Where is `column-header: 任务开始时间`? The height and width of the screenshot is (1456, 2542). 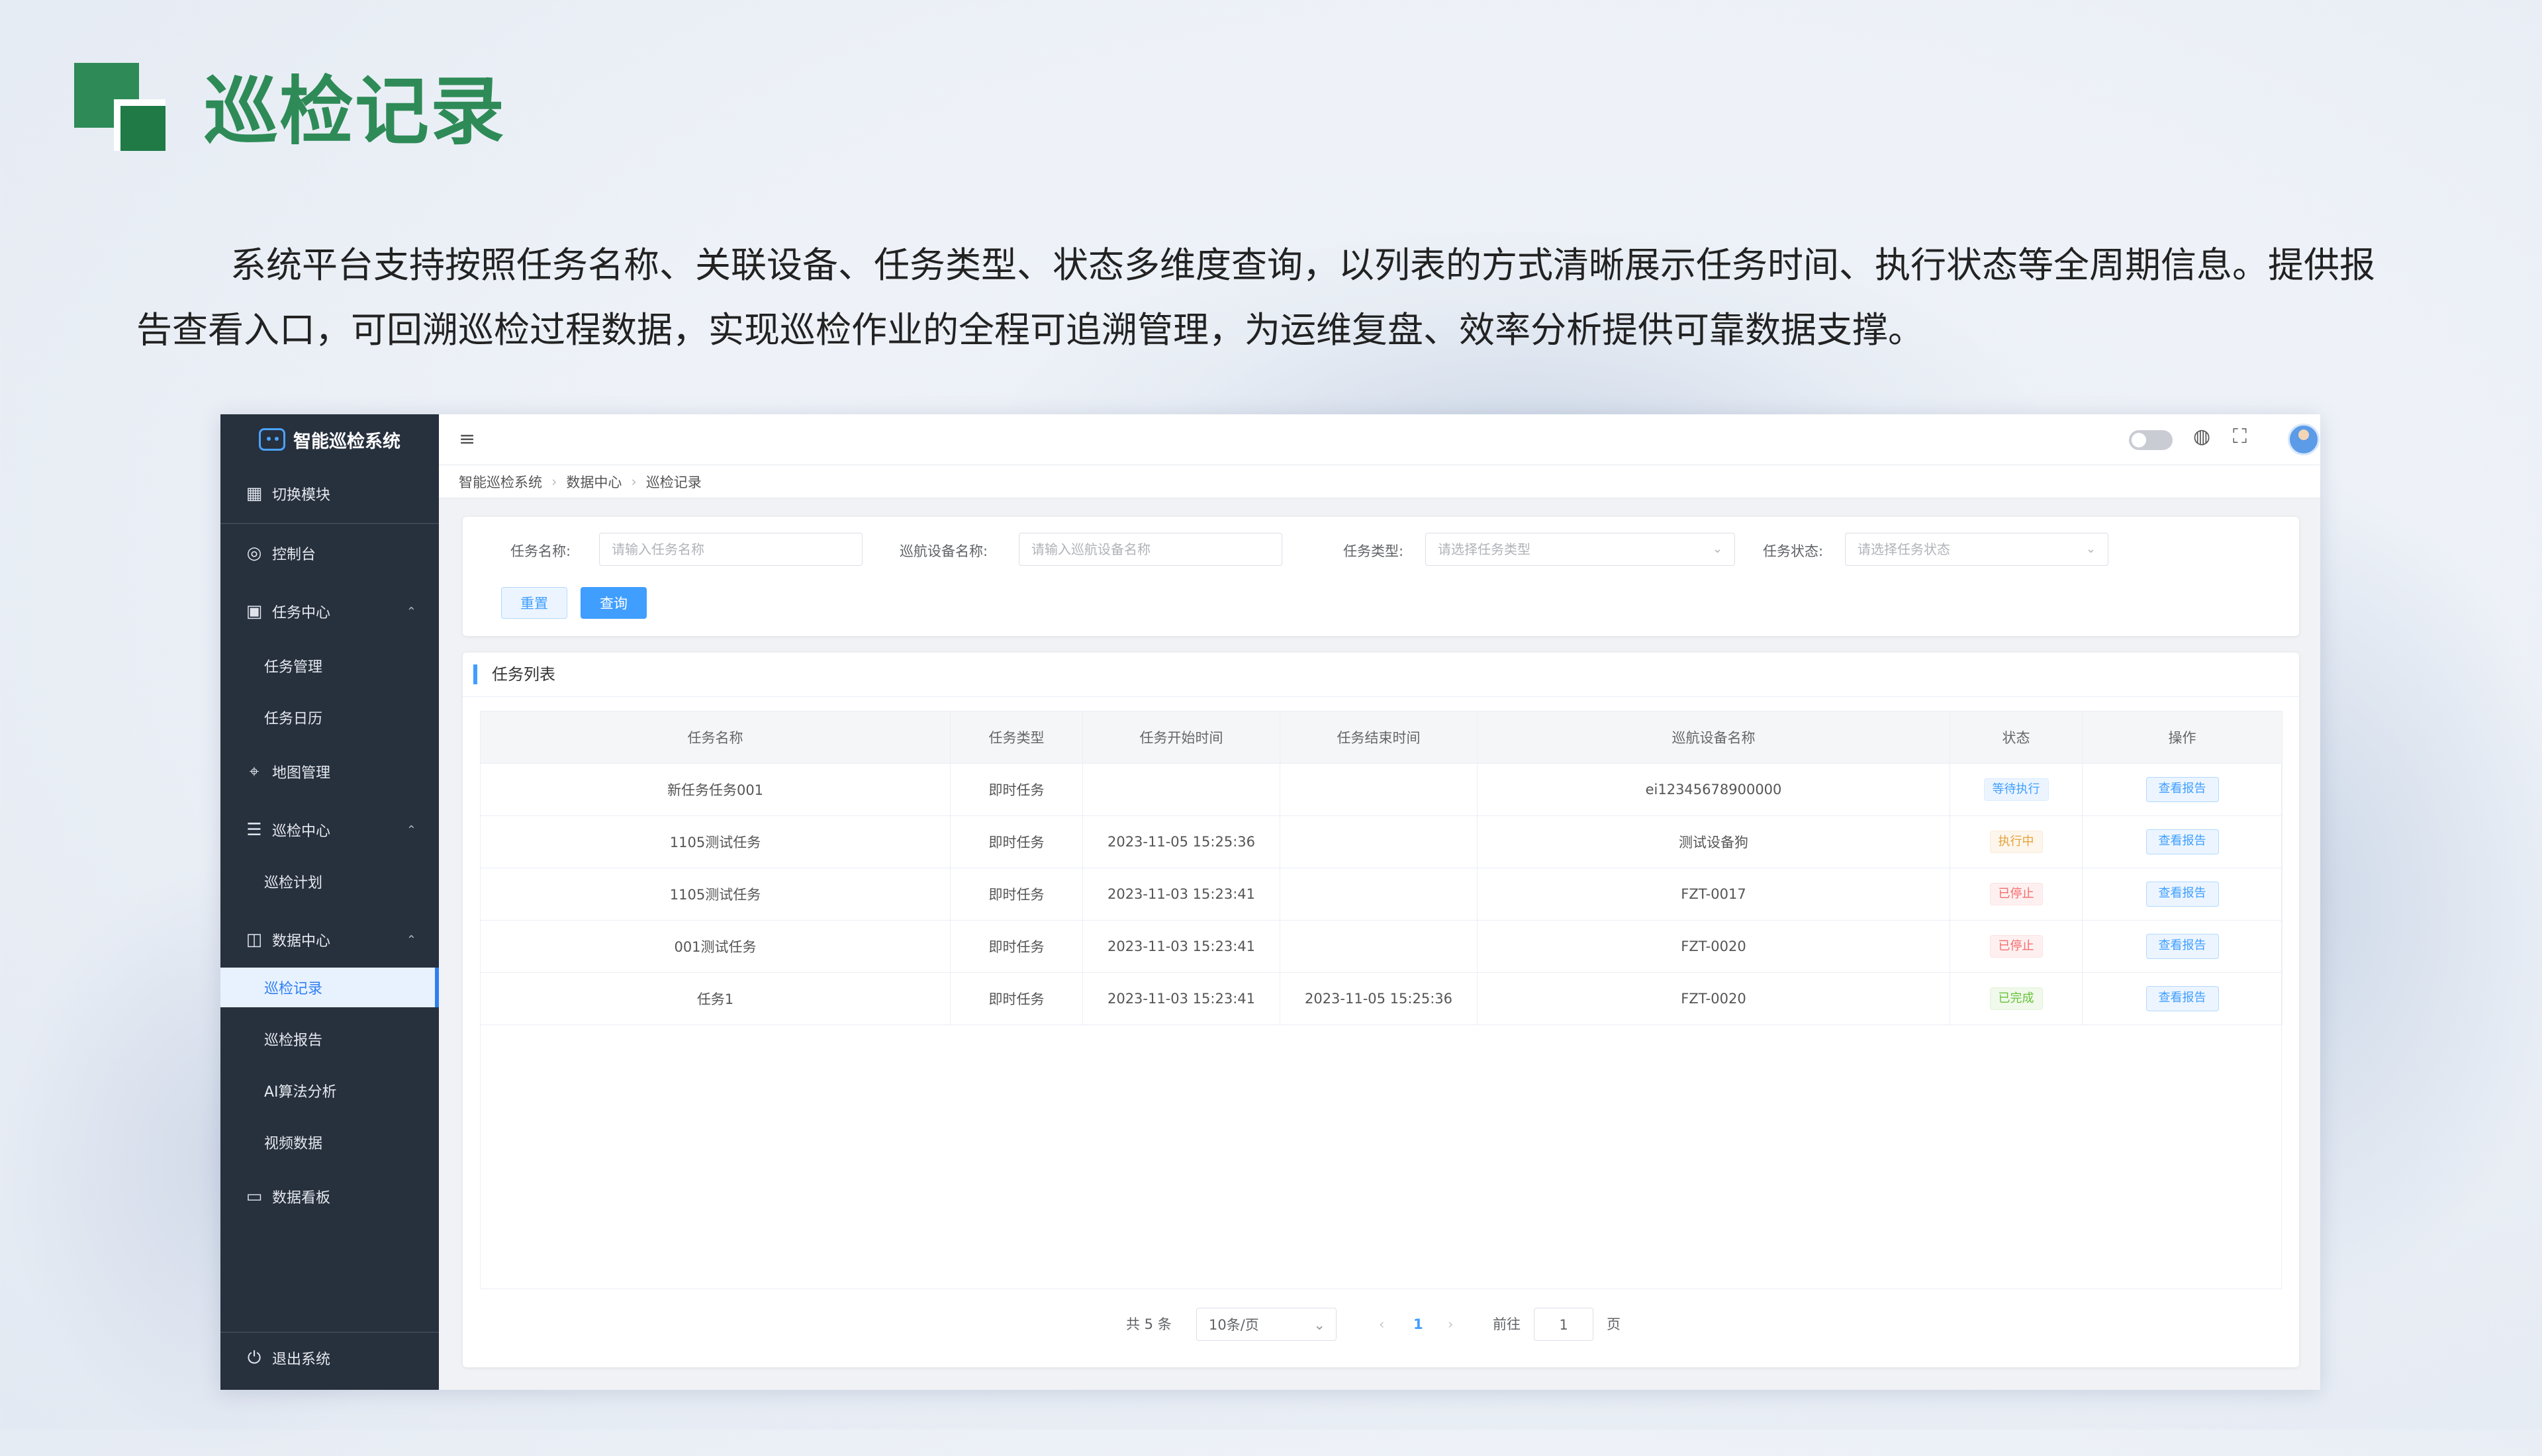 column-header: 任务开始时间 is located at coordinates (1181, 738).